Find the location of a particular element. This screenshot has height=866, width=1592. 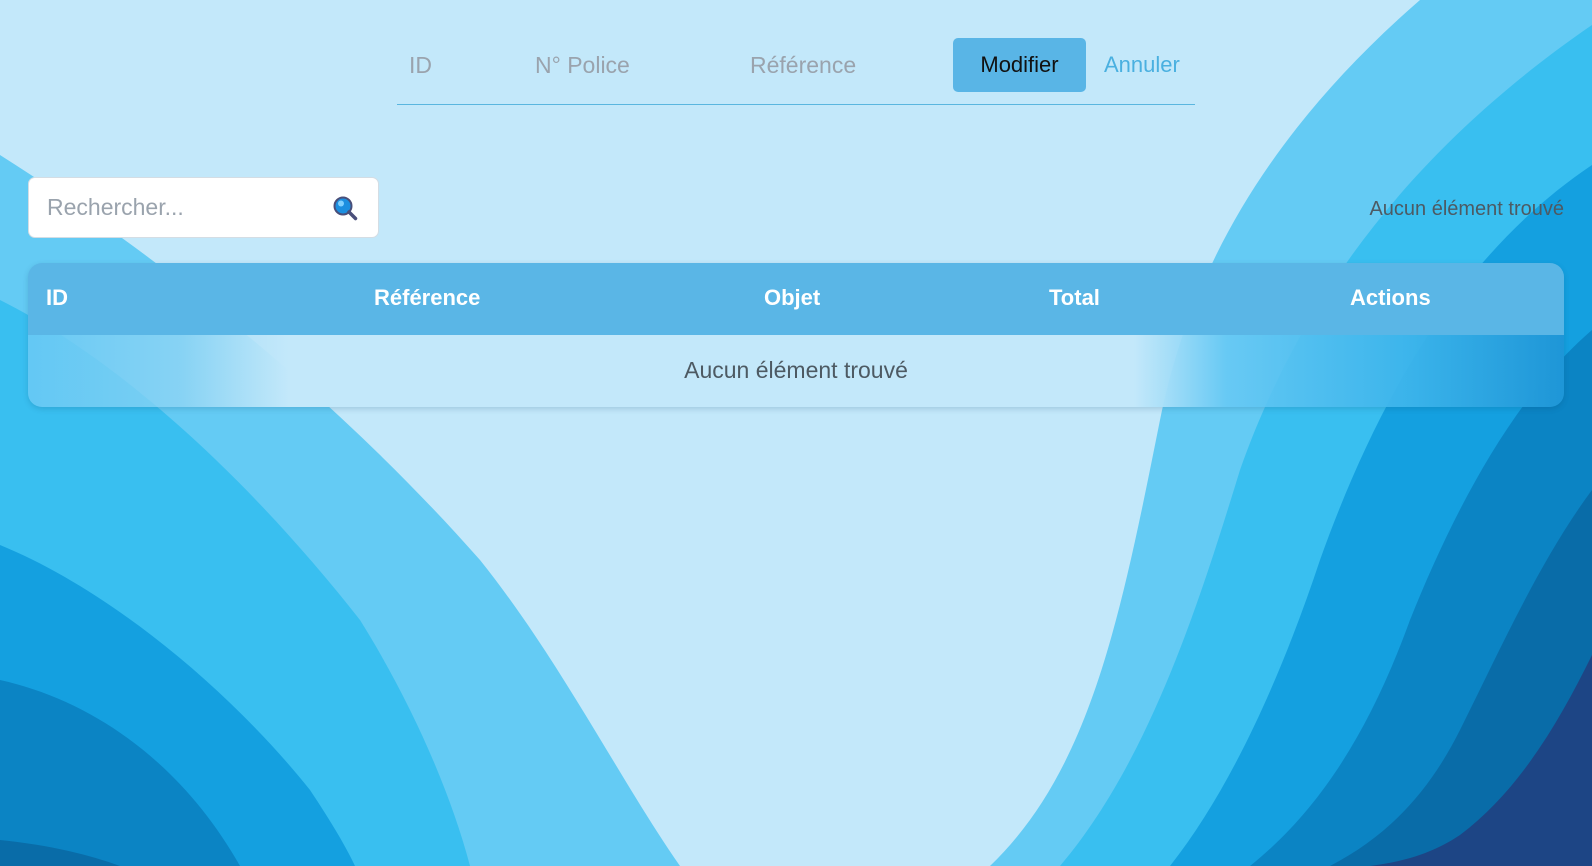

column-header-objet: Objet is located at coordinates (792, 298).